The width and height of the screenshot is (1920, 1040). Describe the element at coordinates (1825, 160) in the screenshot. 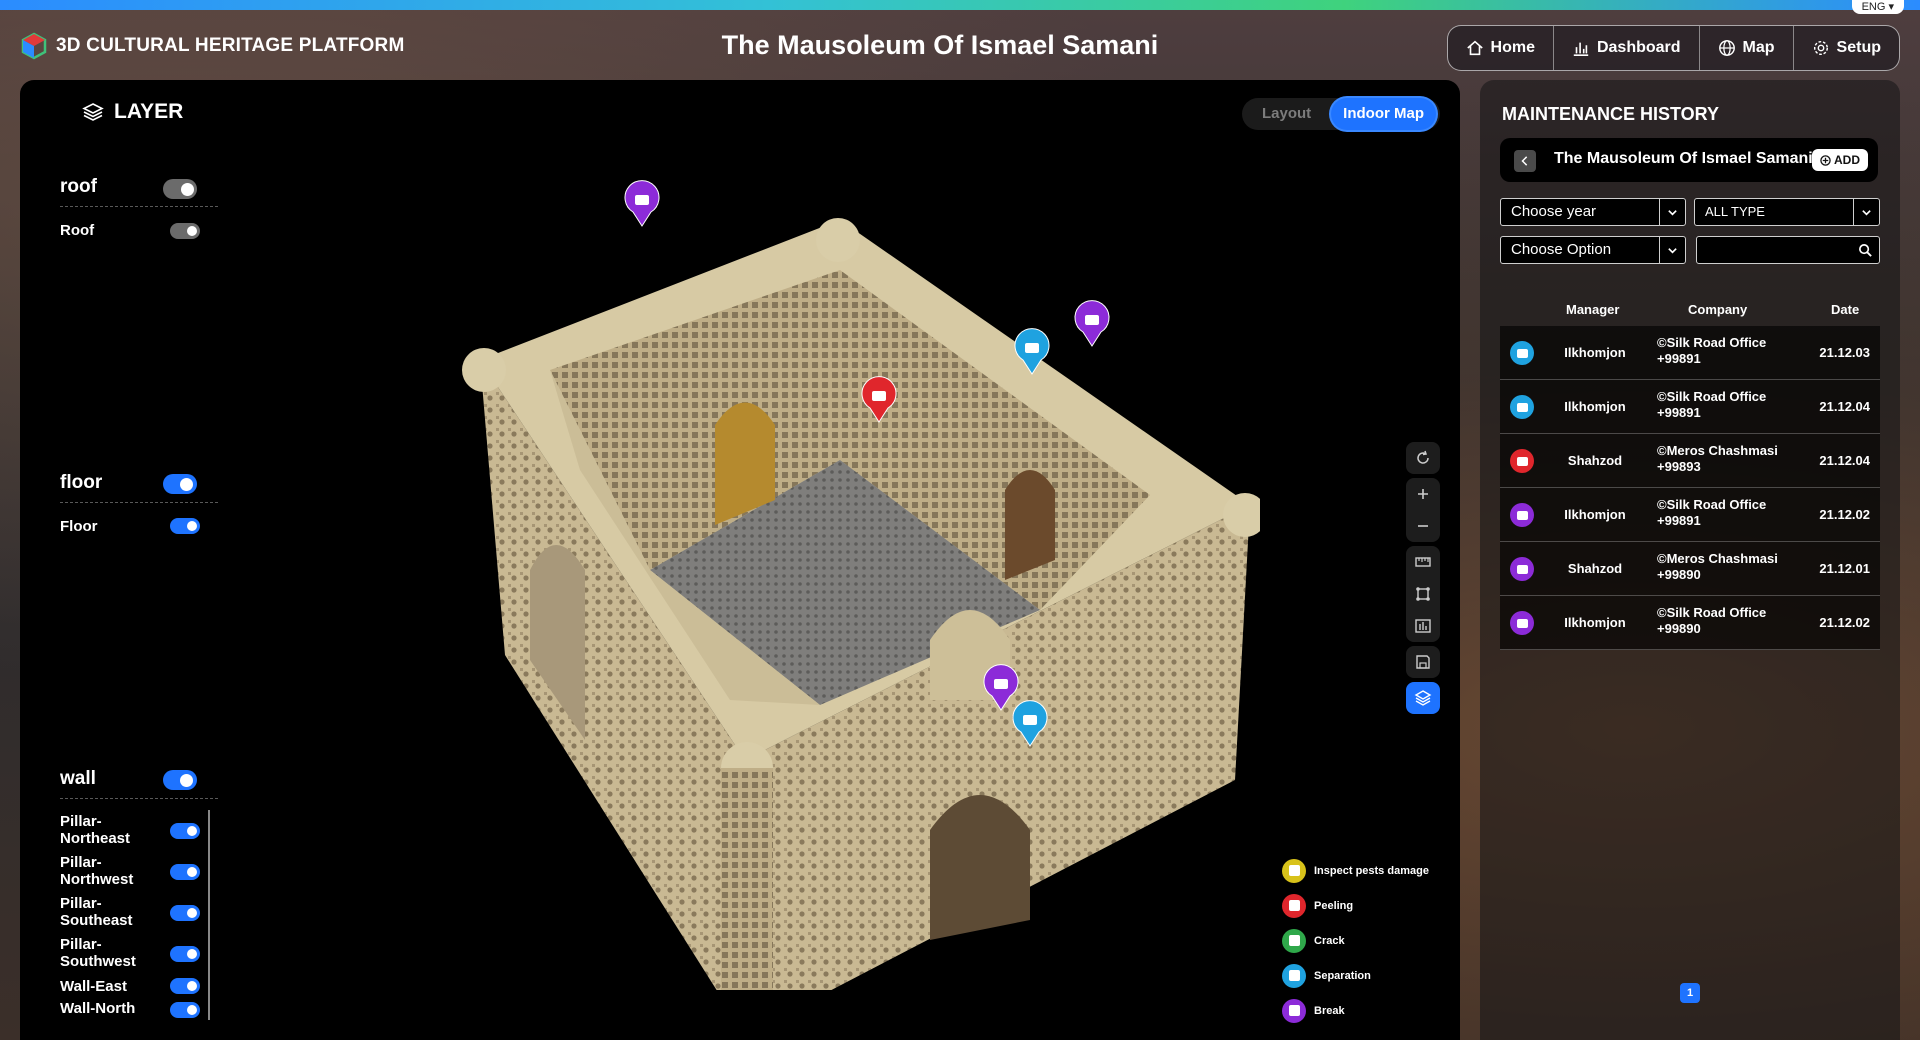

I see `plus-circle-icon` at that location.